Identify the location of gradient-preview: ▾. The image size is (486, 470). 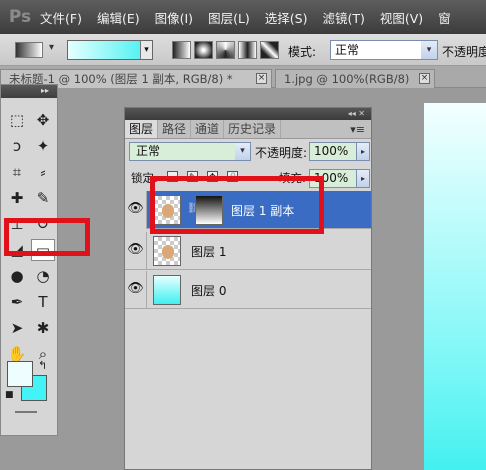
(110, 50).